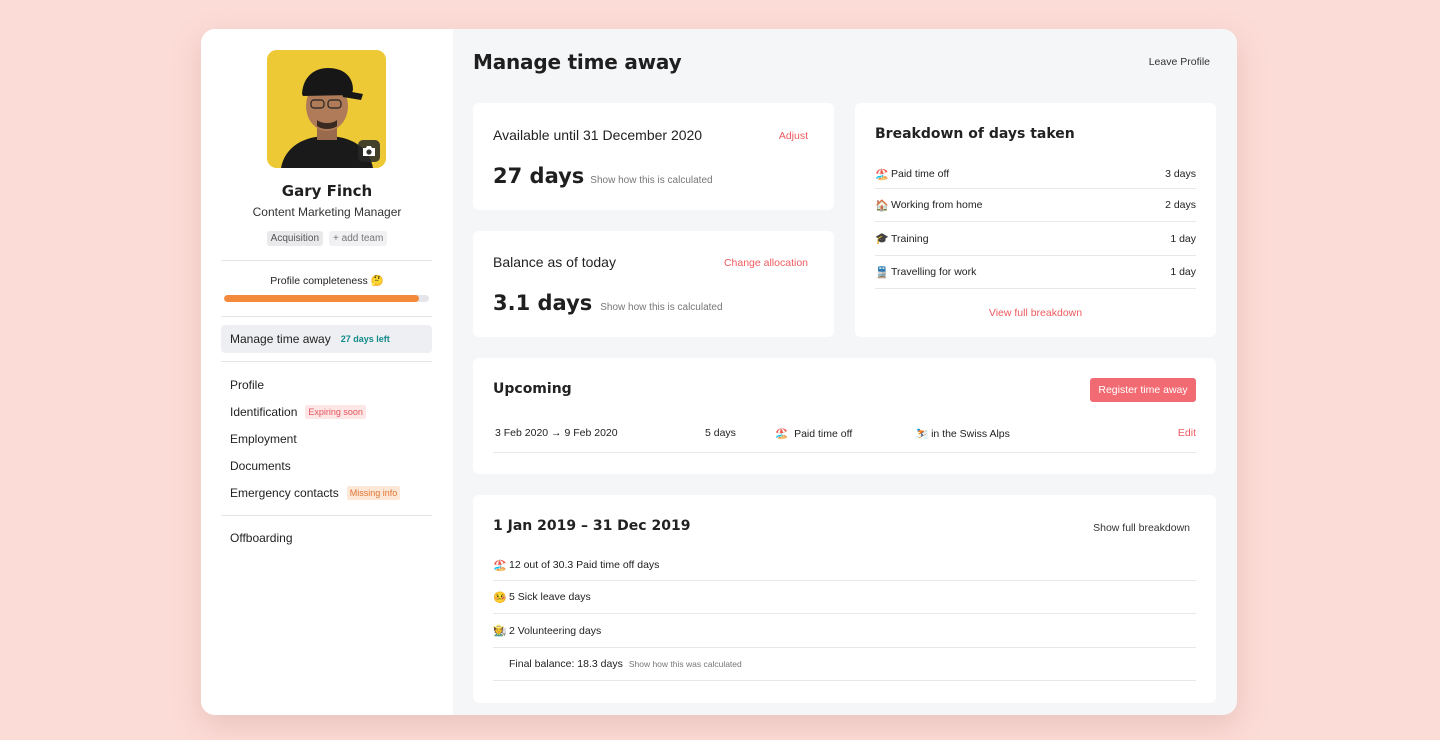  What do you see at coordinates (592, 526) in the screenshot?
I see `card-title: 1 Jan 2019 – 31 Dec 2019` at bounding box center [592, 526].